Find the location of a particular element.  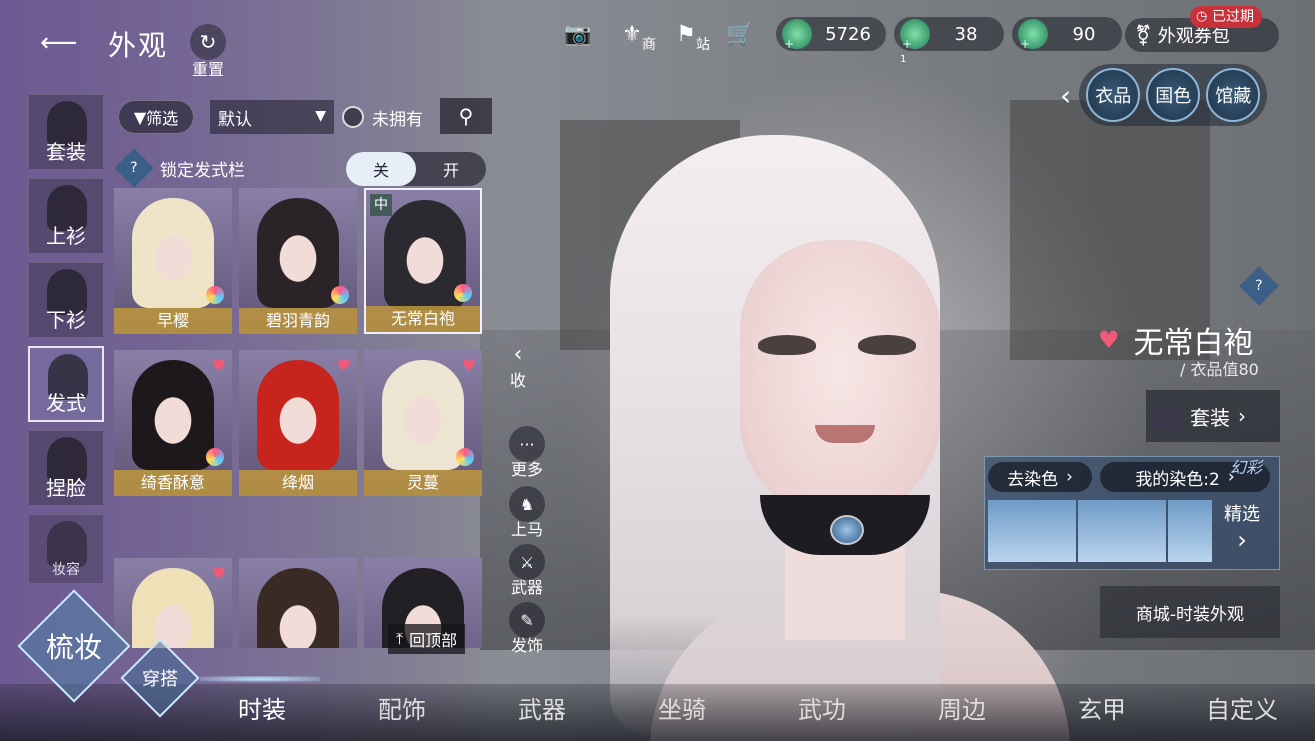

reset-label: 重置 is located at coordinates (207, 69).